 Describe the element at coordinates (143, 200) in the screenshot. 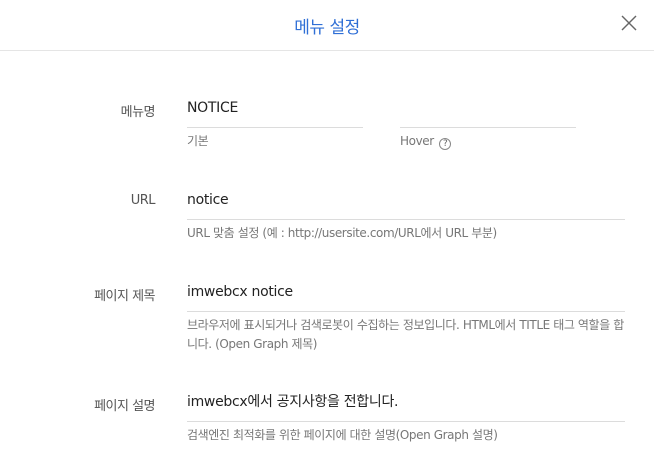

I see `url-label: URL` at that location.